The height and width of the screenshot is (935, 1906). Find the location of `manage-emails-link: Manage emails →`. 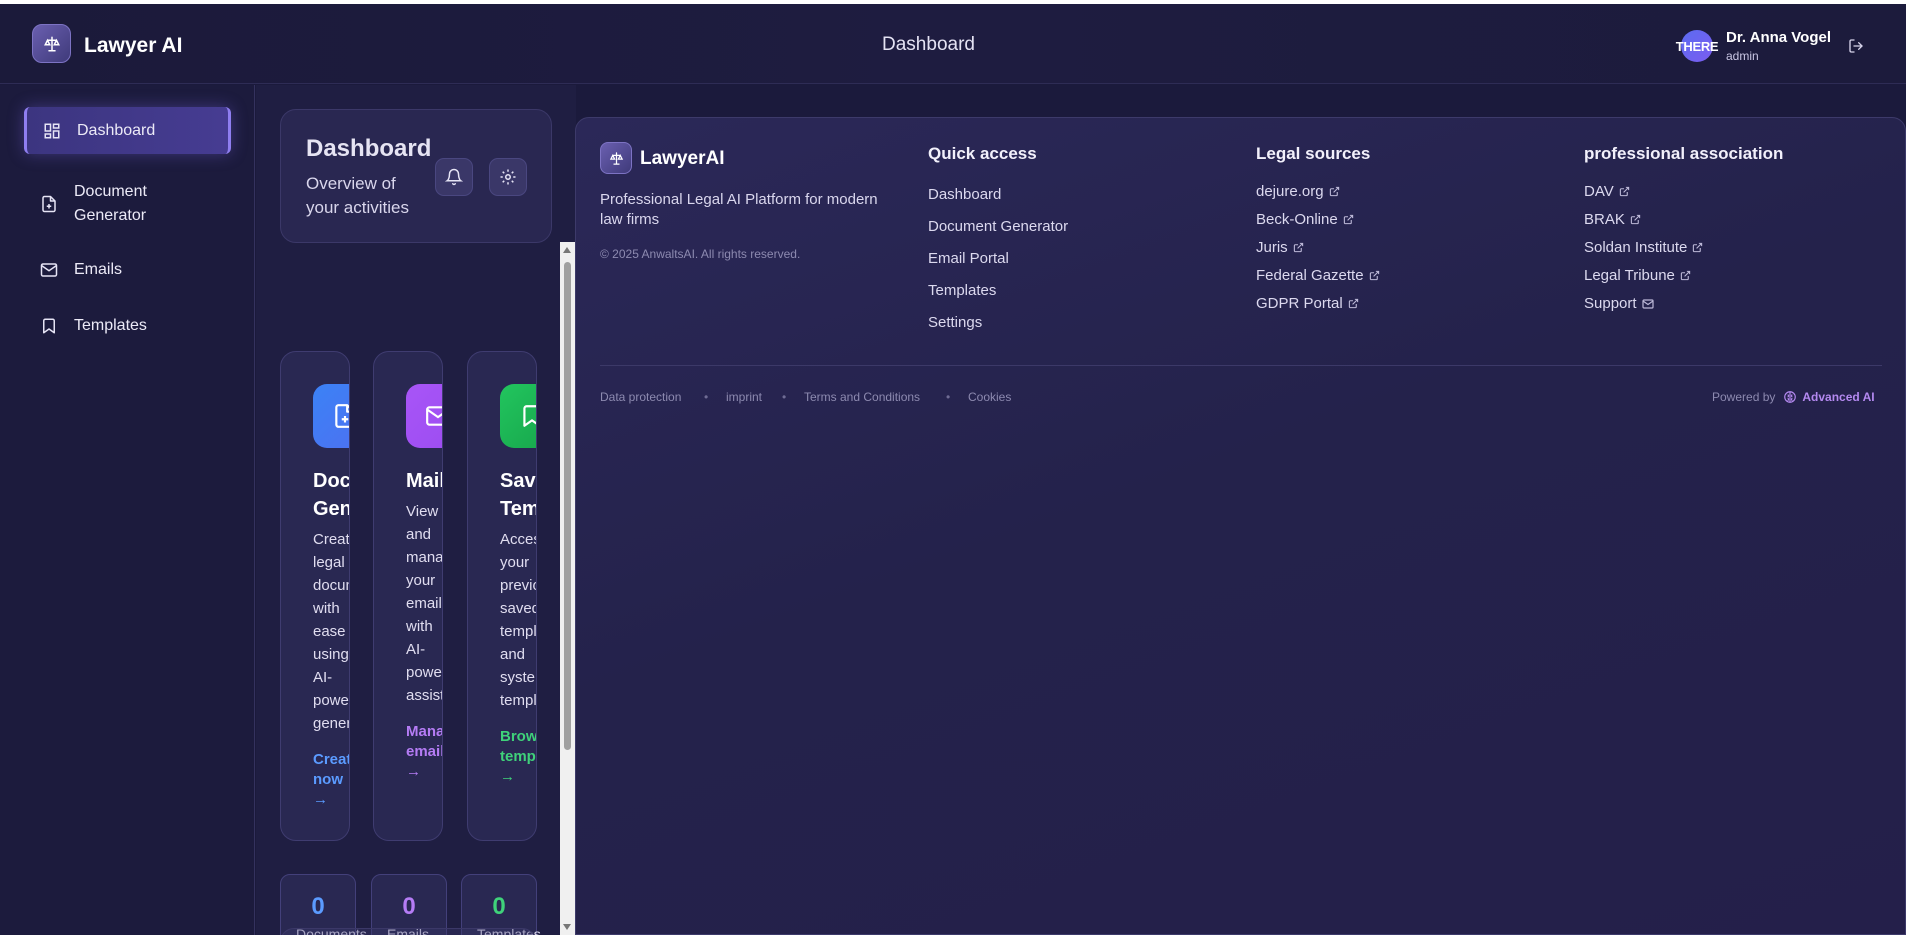

manage-emails-link: Manage emails → is located at coordinates (424, 752).